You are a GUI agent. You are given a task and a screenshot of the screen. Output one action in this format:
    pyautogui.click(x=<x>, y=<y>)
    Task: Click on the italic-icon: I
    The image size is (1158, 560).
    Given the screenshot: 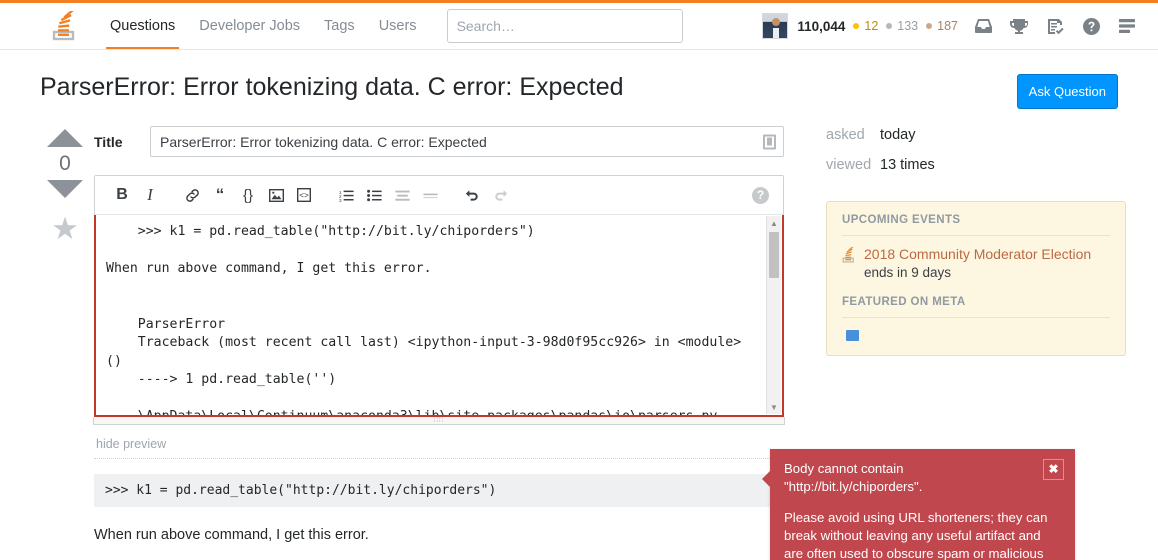 What is the action you would take?
    pyautogui.click(x=150, y=195)
    